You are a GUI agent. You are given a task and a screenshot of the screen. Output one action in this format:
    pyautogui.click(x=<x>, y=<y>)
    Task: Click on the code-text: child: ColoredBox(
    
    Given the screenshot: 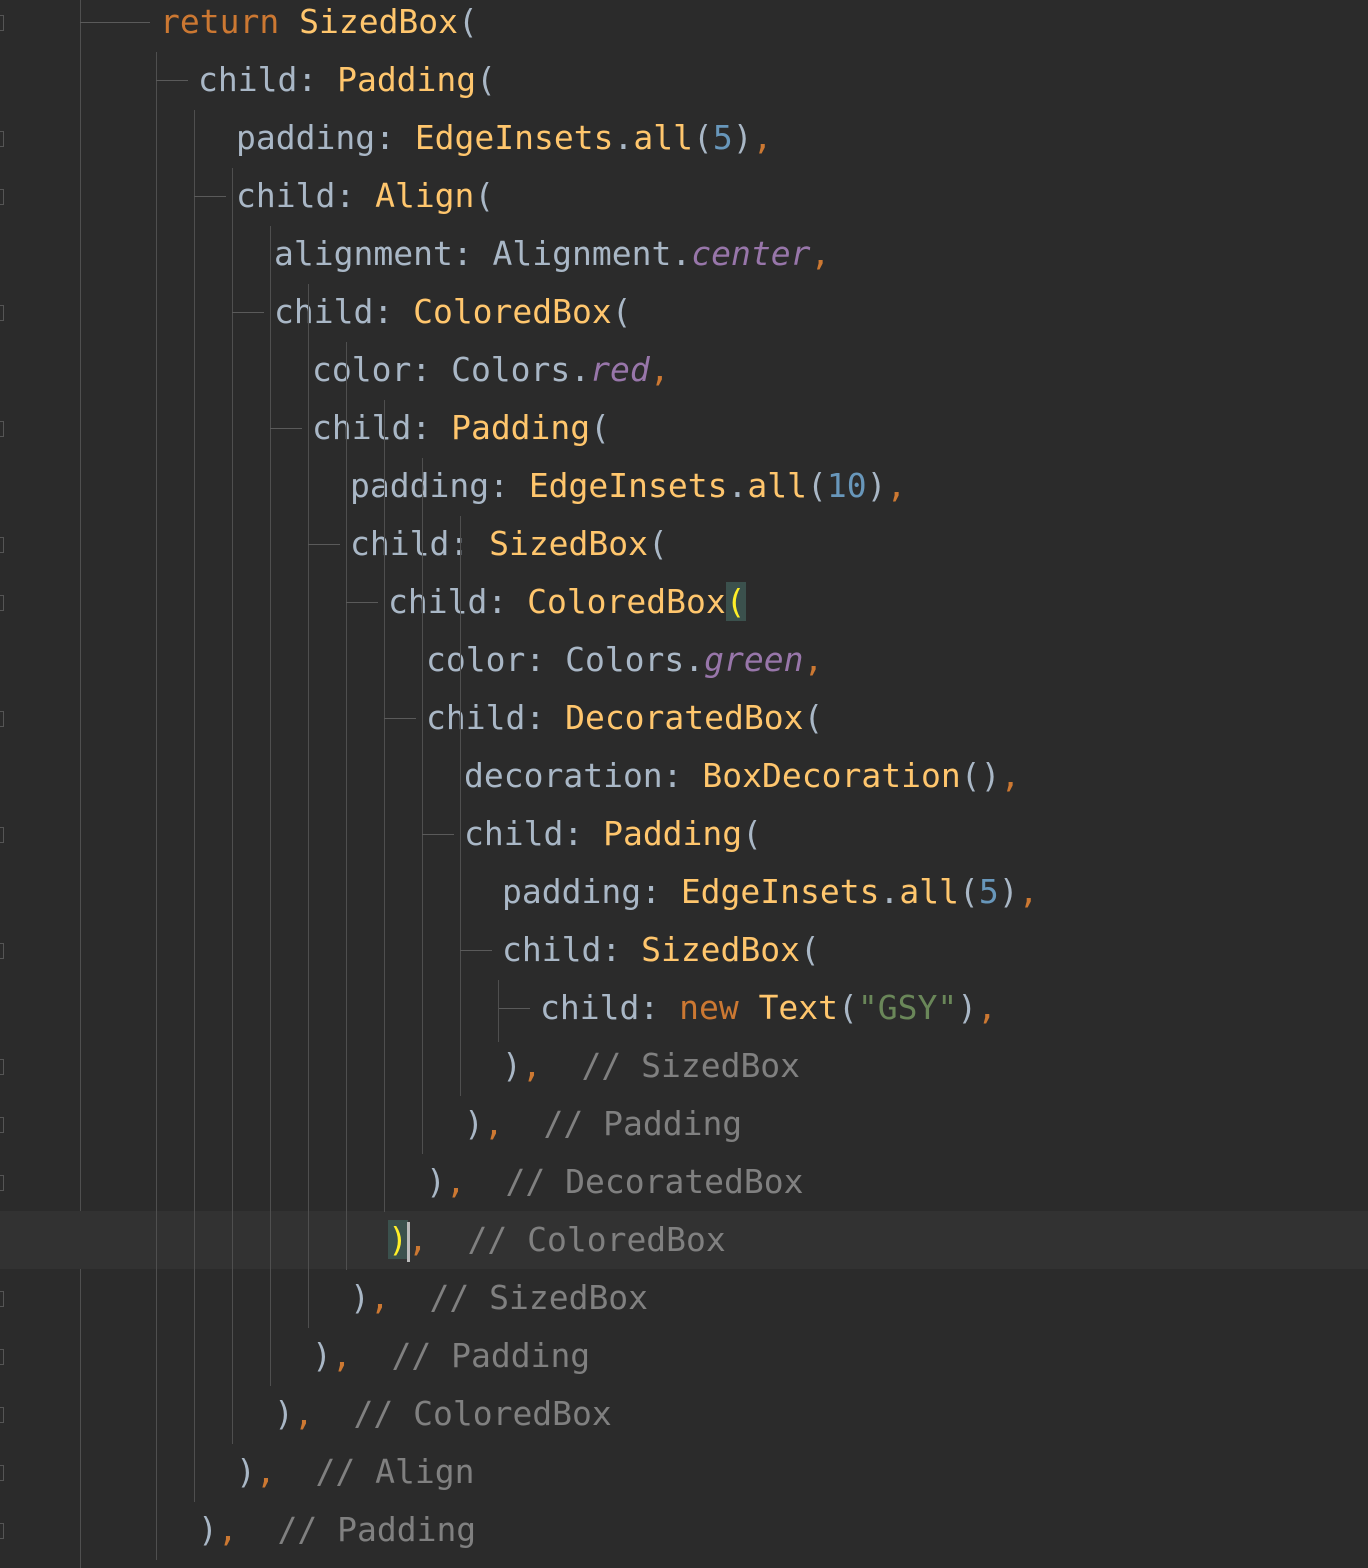 What is the action you would take?
    pyautogui.click(x=567, y=602)
    